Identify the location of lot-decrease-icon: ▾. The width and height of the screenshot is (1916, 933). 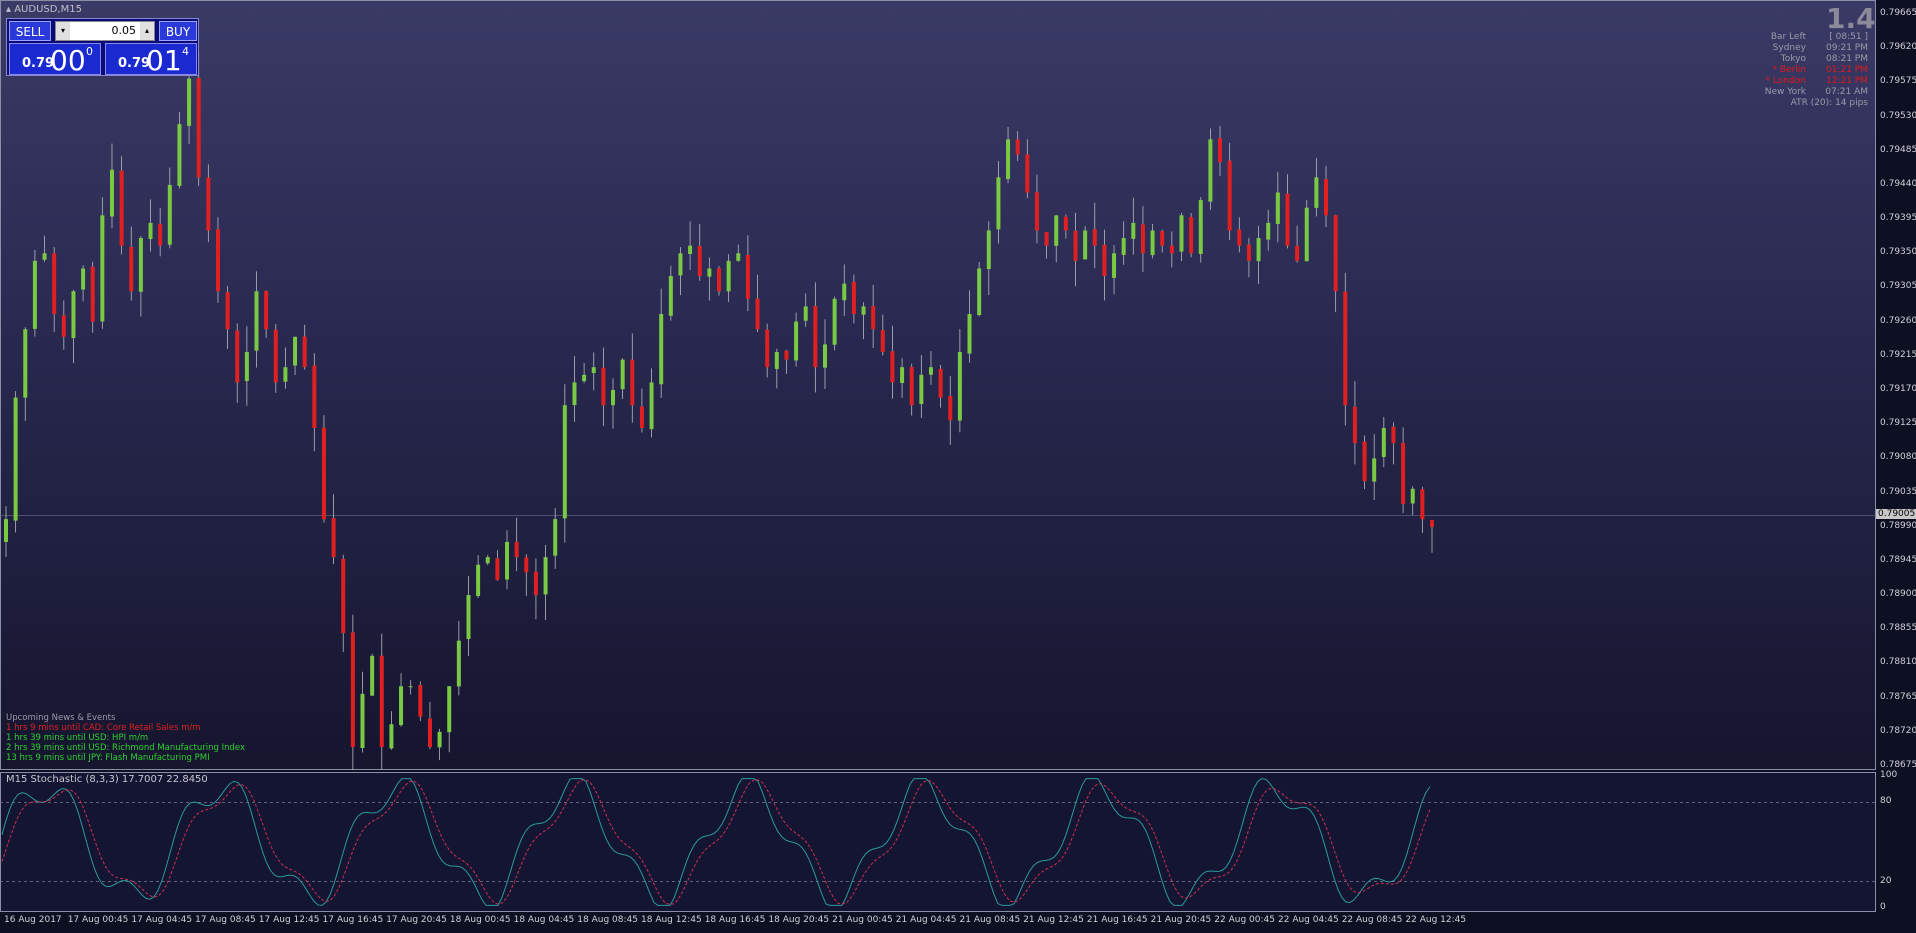
(63, 31).